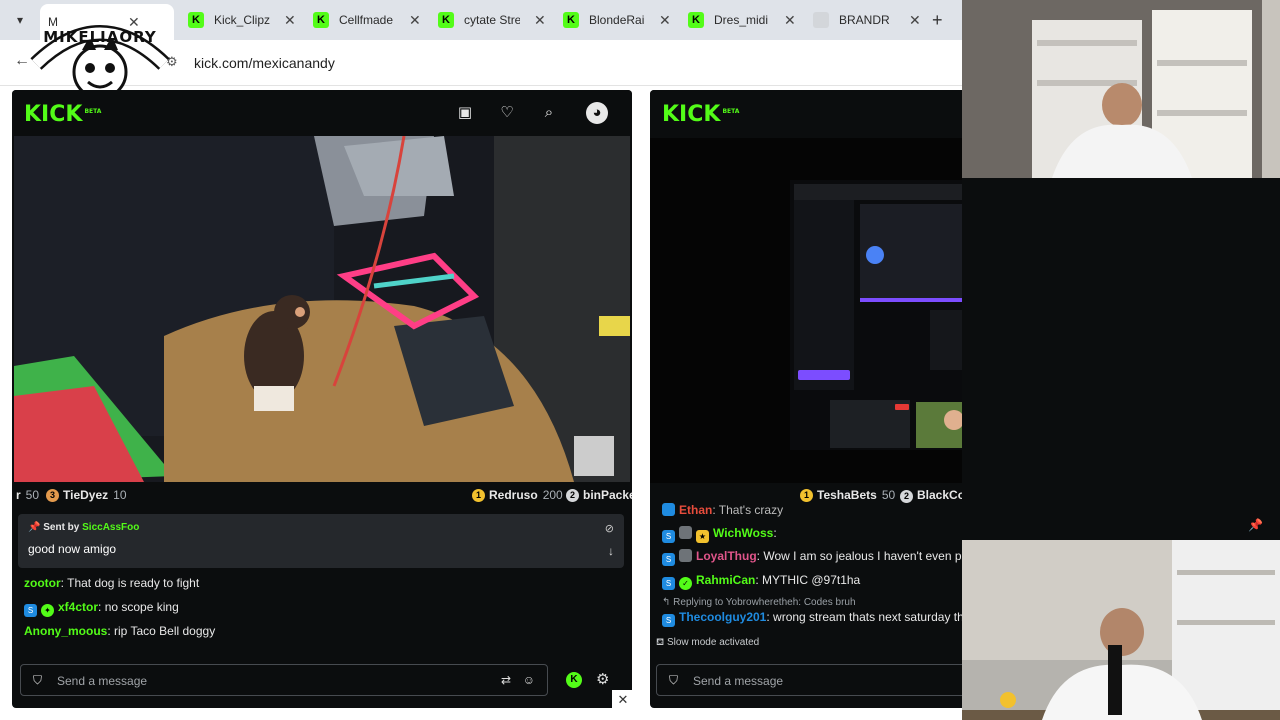  I want to click on chat-username: RahmiCan, so click(725, 580).